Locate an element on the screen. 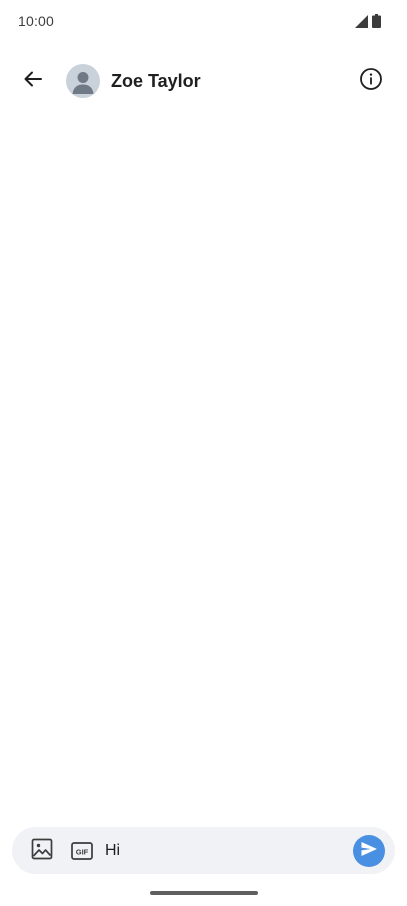 Image resolution: width=407 pixels, height=906 pixels. status-bar: 10:00 is located at coordinates (203, 22).